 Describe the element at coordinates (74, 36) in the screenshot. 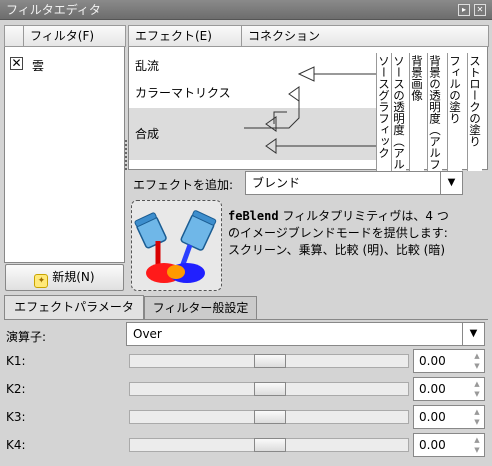

I see `filter-column-header: フィルタ(F)` at that location.